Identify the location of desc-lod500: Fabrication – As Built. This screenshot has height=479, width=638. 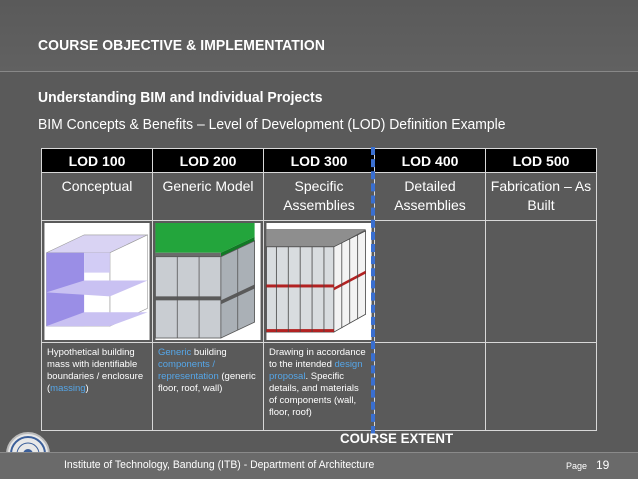
(541, 196).